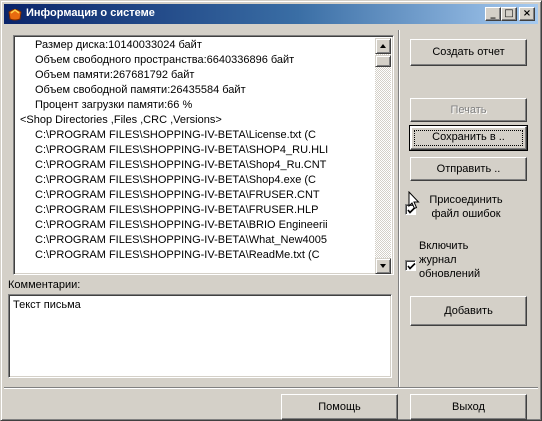 The image size is (542, 421). Describe the element at coordinates (114, 105) in the screenshot. I see `list-item: Процент загрузки памяти:66 %` at that location.